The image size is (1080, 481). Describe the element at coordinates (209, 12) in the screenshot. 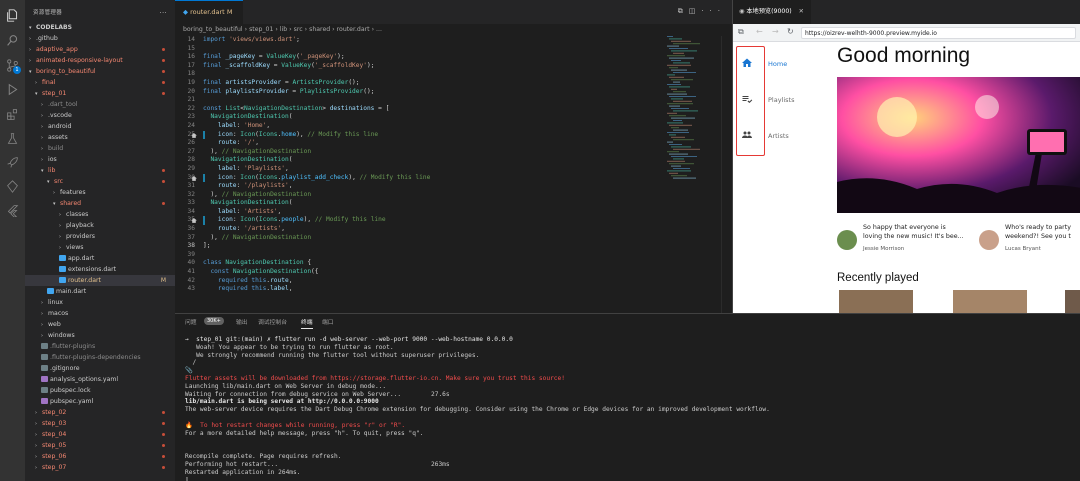

I see `tab-router-dart: ◆ router.dart M` at that location.